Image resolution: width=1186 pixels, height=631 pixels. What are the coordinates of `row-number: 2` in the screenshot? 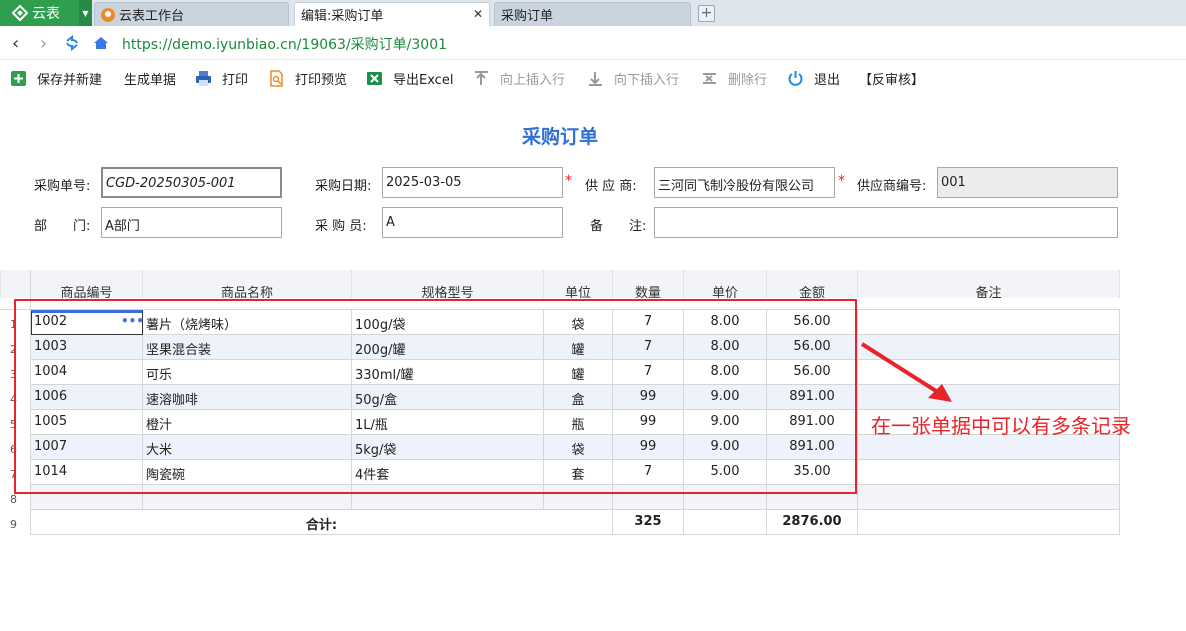 It's located at (13, 349).